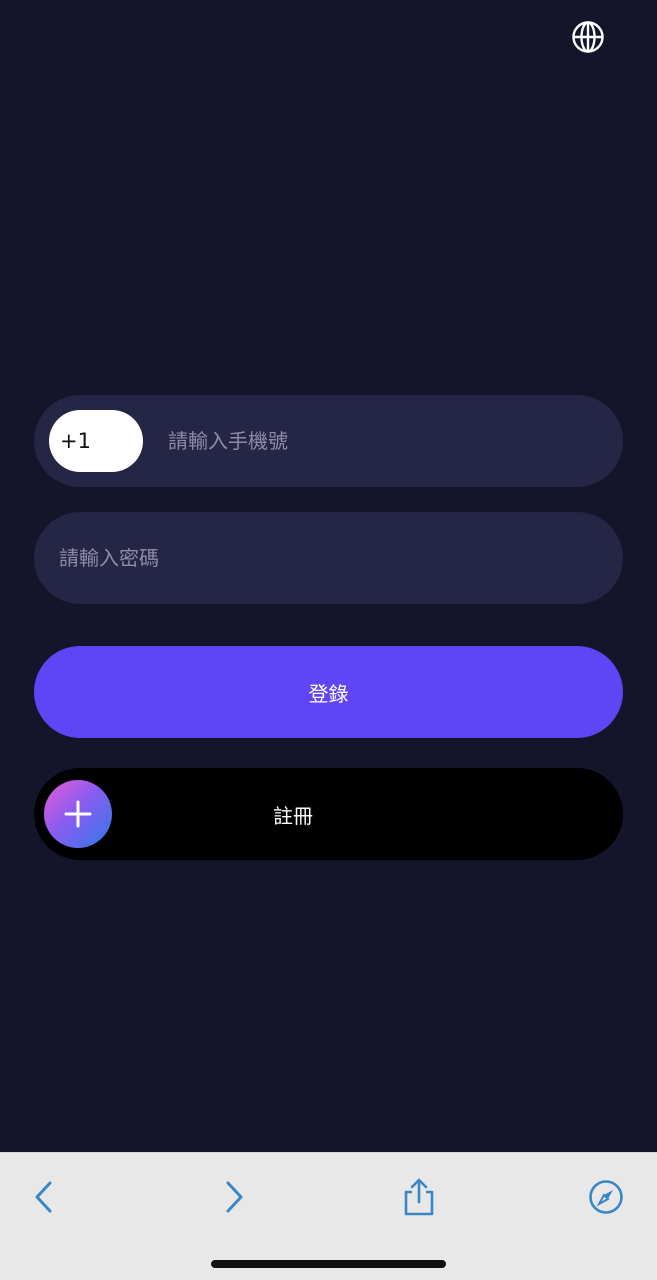 Image resolution: width=657 pixels, height=1280 pixels. I want to click on globe-icon, so click(588, 37).